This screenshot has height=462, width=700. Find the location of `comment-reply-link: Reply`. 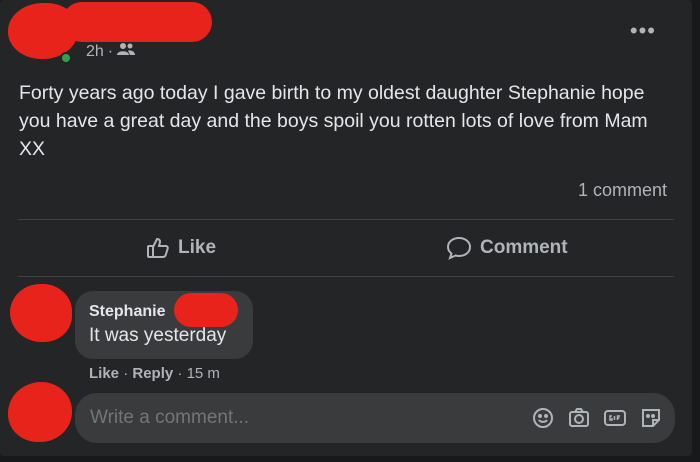

comment-reply-link: Reply is located at coordinates (152, 373).